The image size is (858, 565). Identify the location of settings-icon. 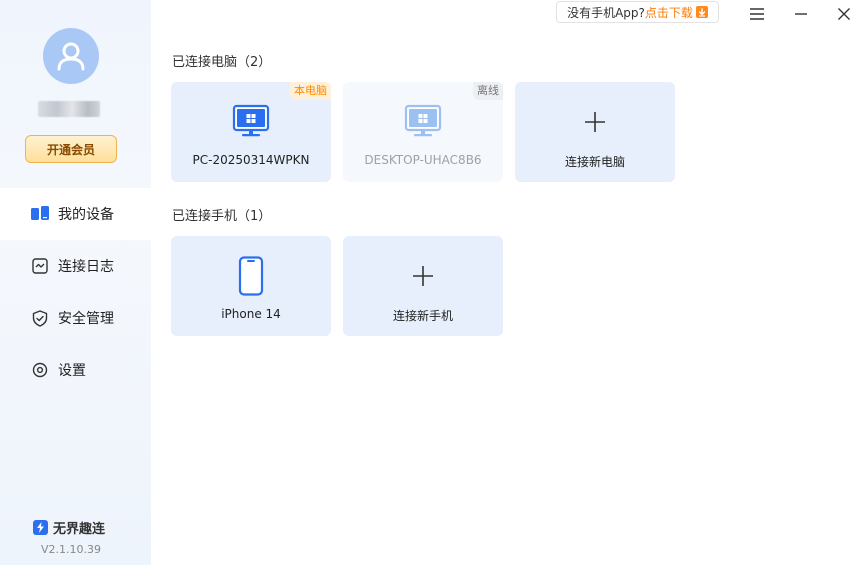
(40, 370).